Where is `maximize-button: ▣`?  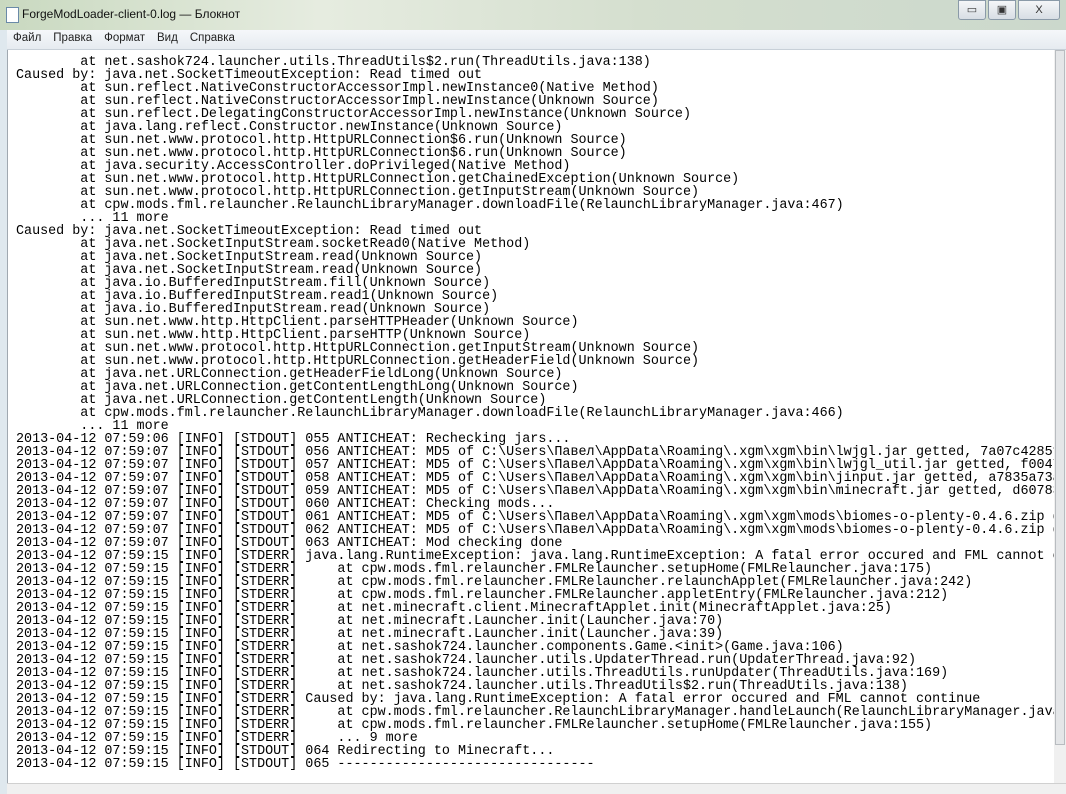
maximize-button: ▣ is located at coordinates (1002, 10).